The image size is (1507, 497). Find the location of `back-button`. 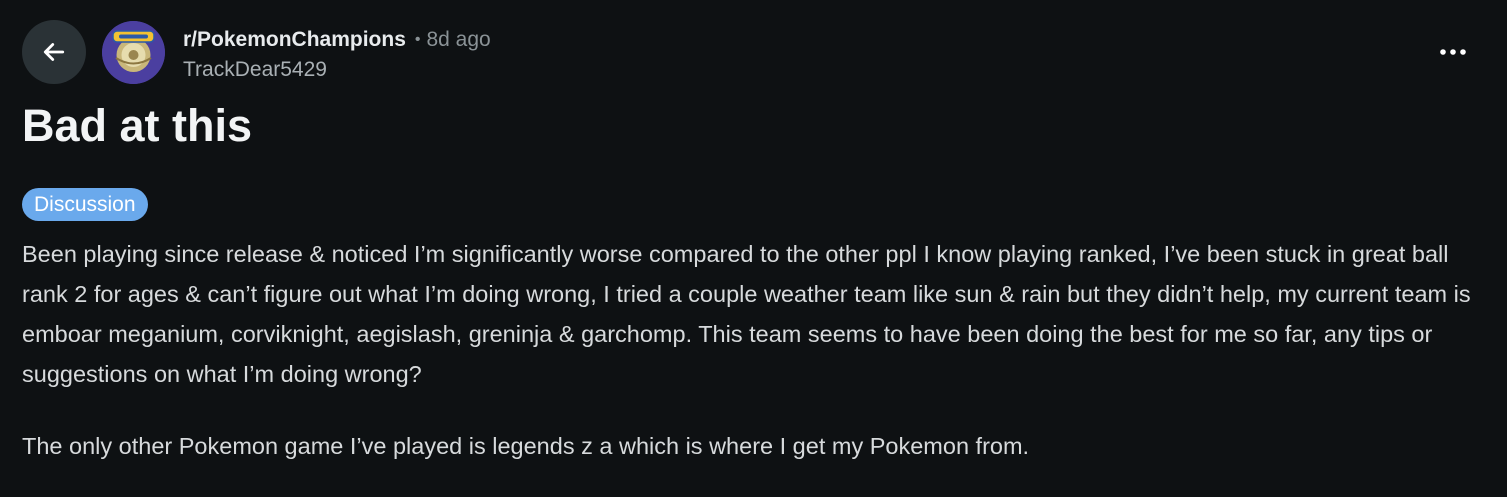

back-button is located at coordinates (54, 52).